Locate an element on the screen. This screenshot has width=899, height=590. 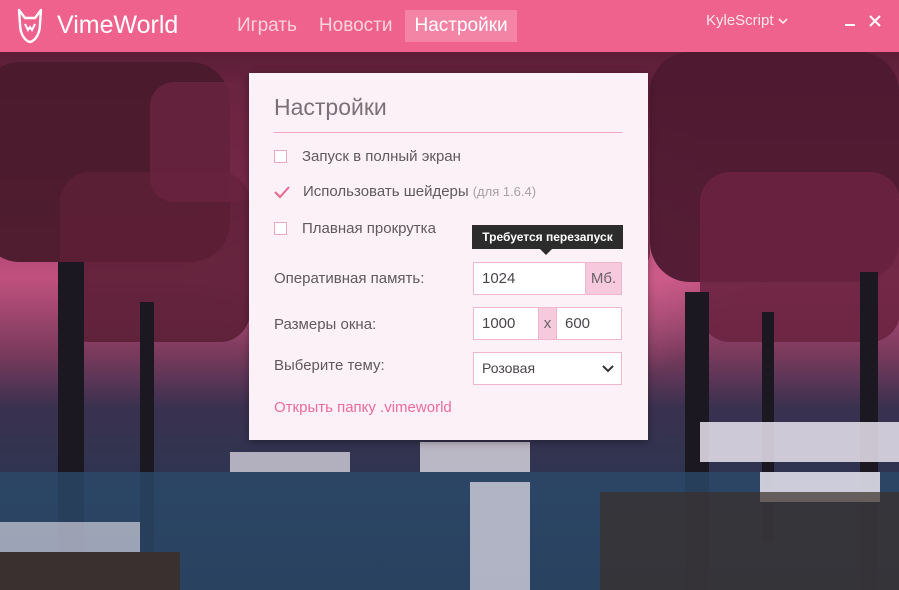
close-icon is located at coordinates (875, 21).